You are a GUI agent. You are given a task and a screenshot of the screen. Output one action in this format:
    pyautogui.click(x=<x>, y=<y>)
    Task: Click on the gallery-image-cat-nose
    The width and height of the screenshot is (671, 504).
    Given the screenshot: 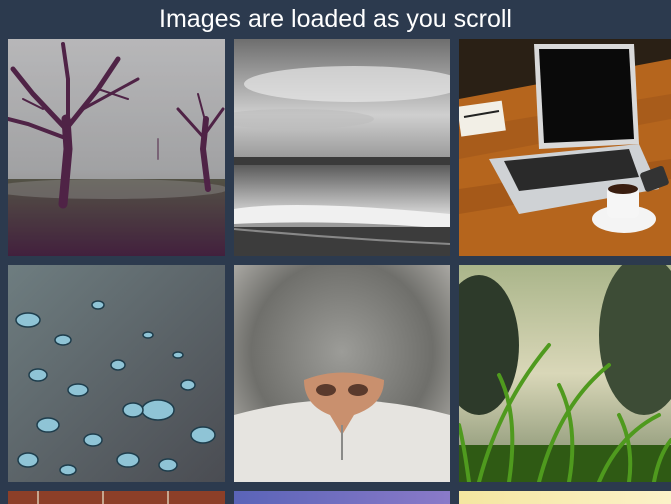 What is the action you would take?
    pyautogui.click(x=342, y=373)
    